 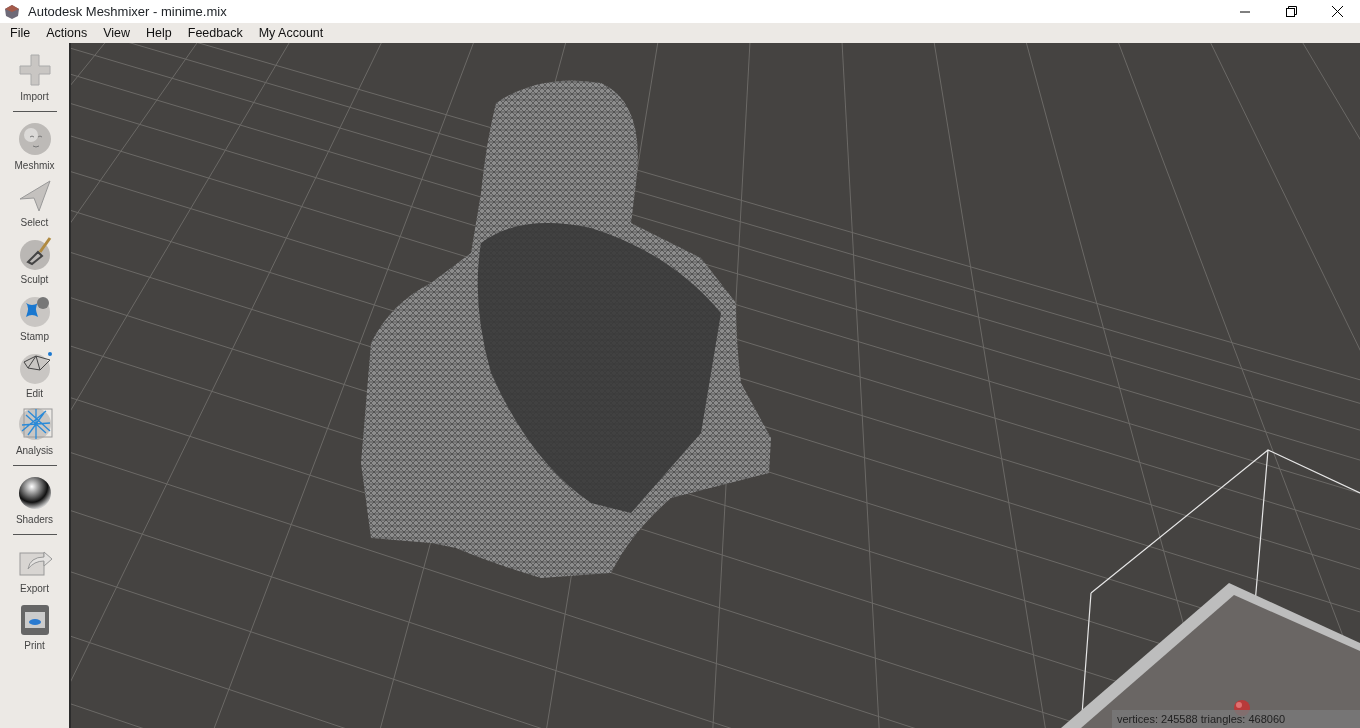 I want to click on toolbar-button: Sculpt, so click(x=34, y=260).